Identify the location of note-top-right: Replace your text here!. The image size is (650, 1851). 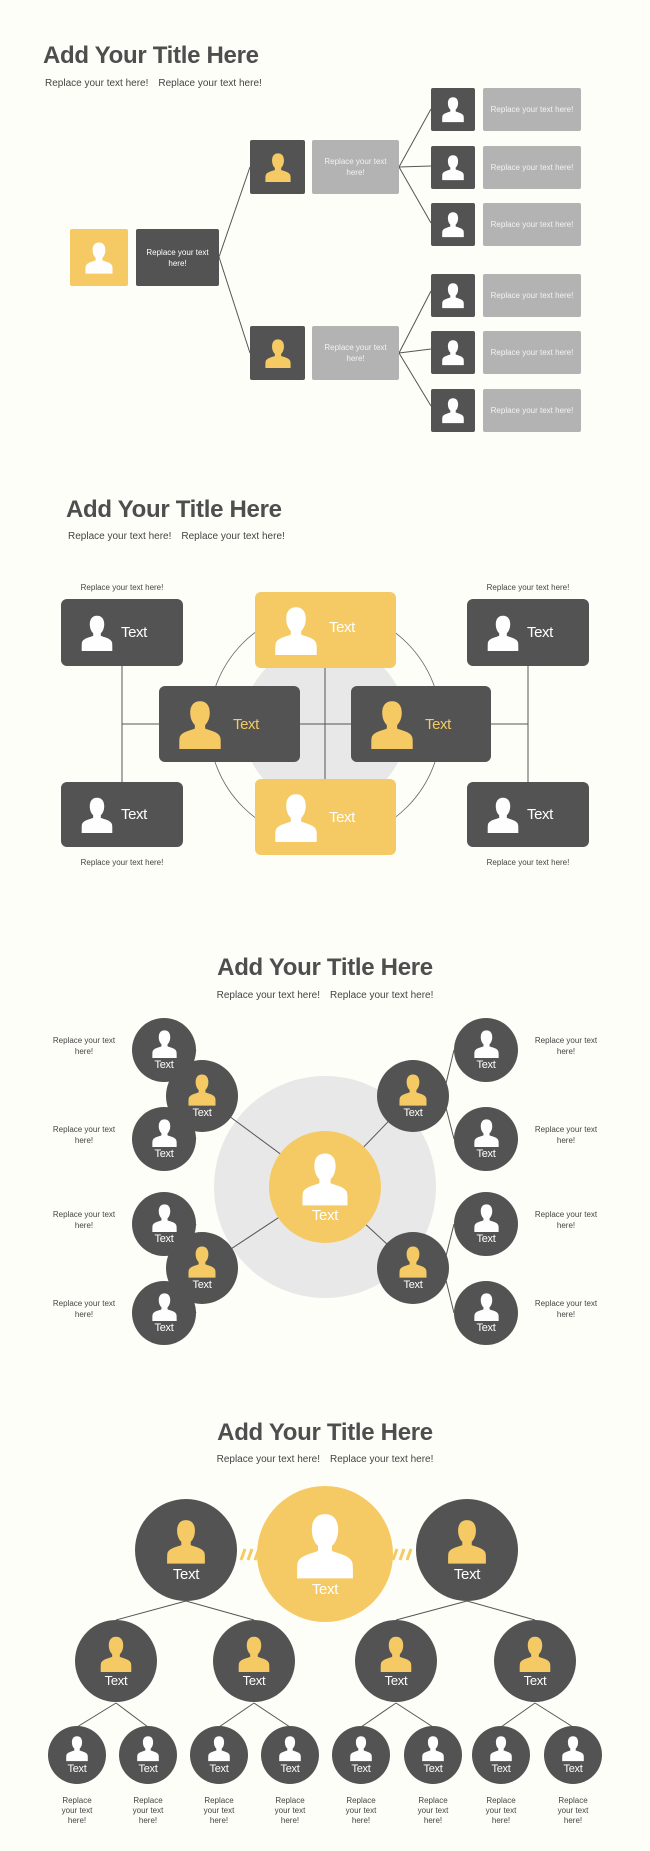
(528, 587).